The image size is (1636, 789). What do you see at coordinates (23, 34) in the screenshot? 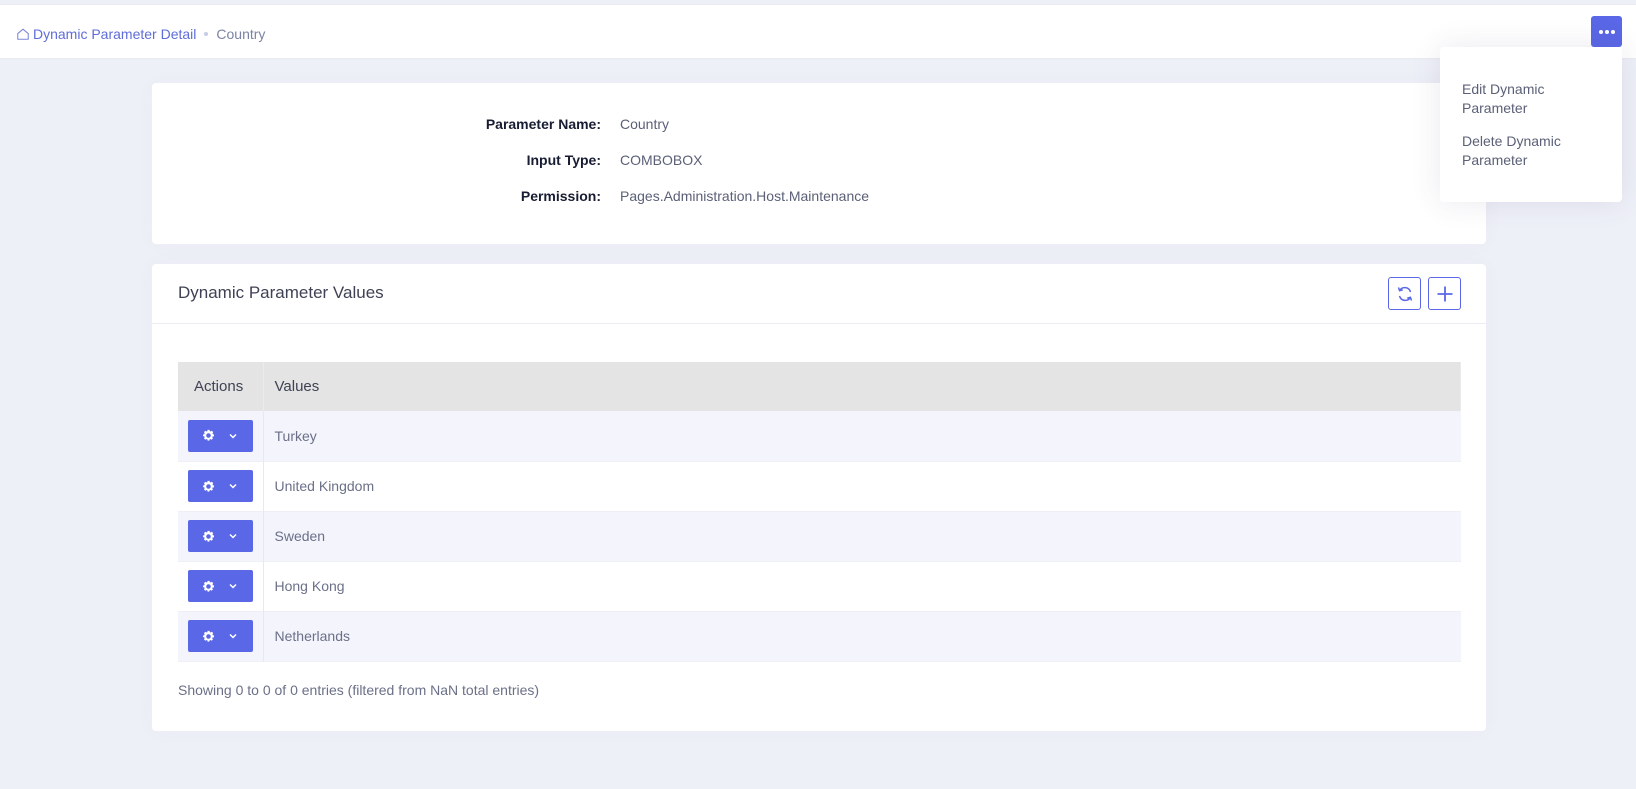
I see `home-icon` at bounding box center [23, 34].